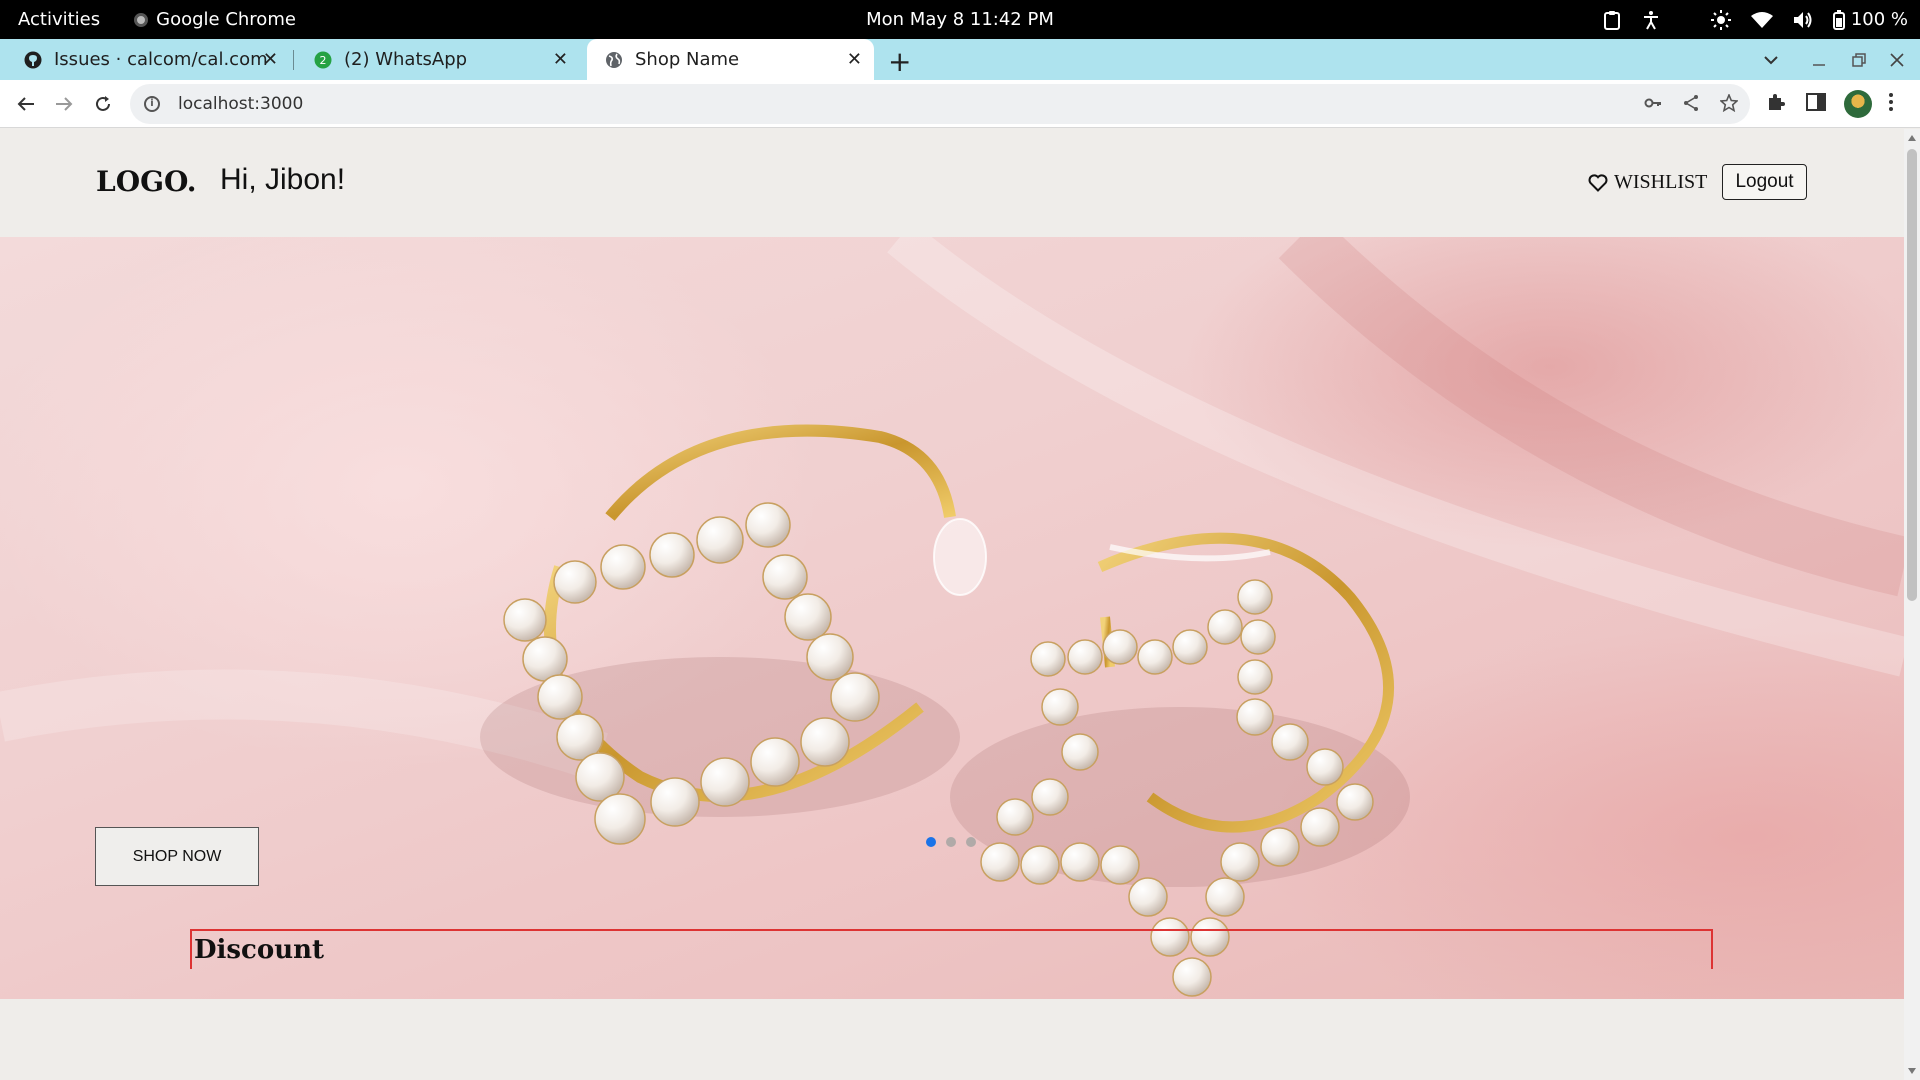  Describe the element at coordinates (146, 181) in the screenshot. I see `site-logo: LOGO.` at that location.